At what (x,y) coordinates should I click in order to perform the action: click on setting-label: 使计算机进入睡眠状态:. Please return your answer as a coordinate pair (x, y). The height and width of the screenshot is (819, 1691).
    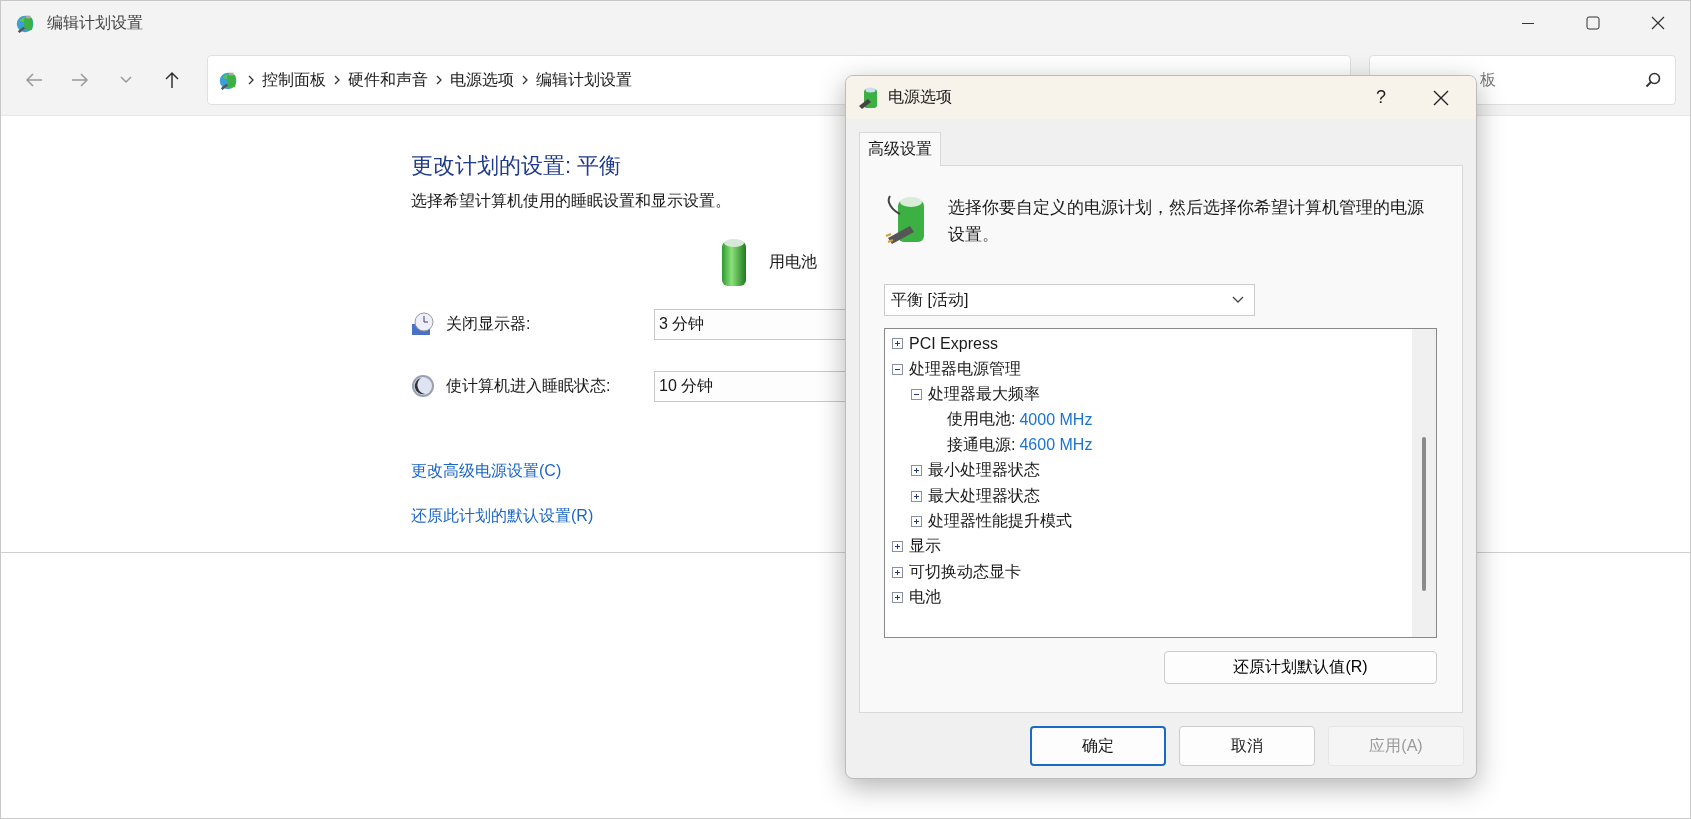
    Looking at the image, I should click on (529, 385).